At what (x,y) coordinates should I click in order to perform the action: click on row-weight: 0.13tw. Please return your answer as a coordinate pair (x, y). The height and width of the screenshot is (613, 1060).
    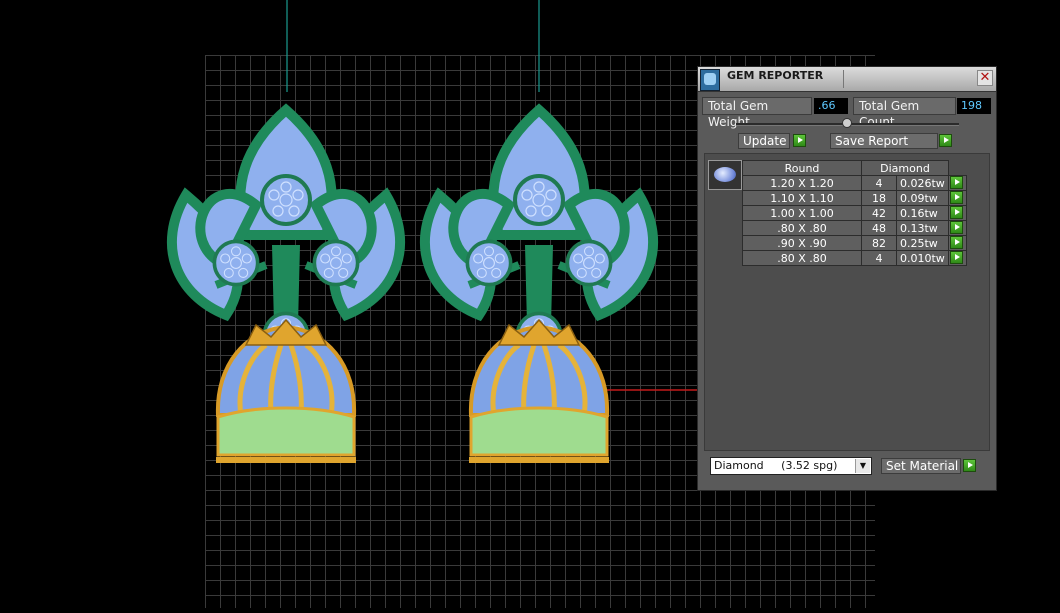
    Looking at the image, I should click on (922, 228).